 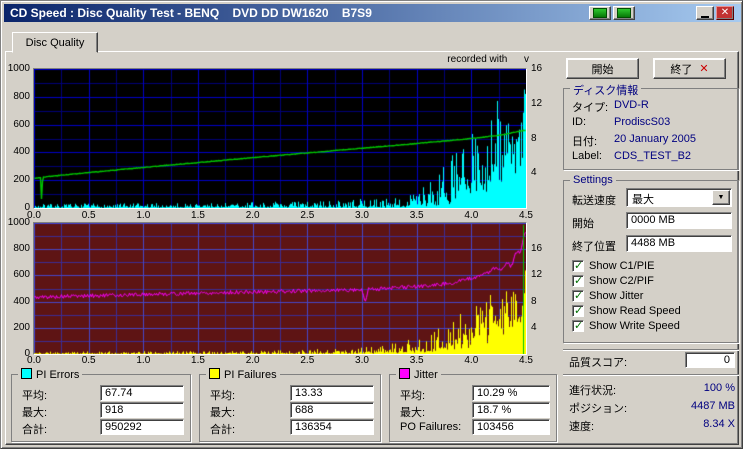 I want to click on end-position-field: 4488 MB, so click(x=679, y=243).